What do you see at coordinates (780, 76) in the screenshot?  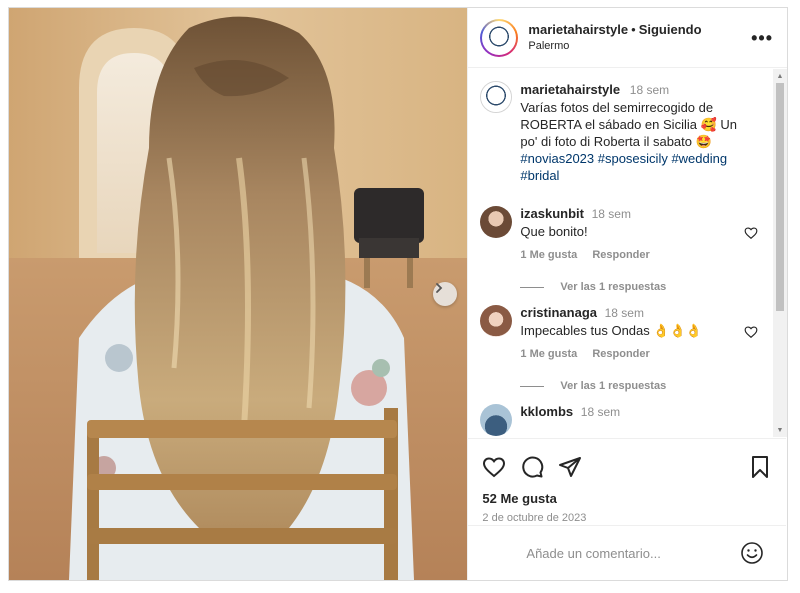 I see `scroll-up-arrow-icon: ▲` at bounding box center [780, 76].